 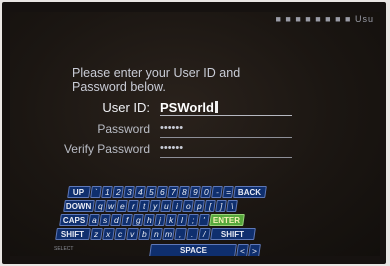 I want to click on key-label: a, so click(x=94, y=220).